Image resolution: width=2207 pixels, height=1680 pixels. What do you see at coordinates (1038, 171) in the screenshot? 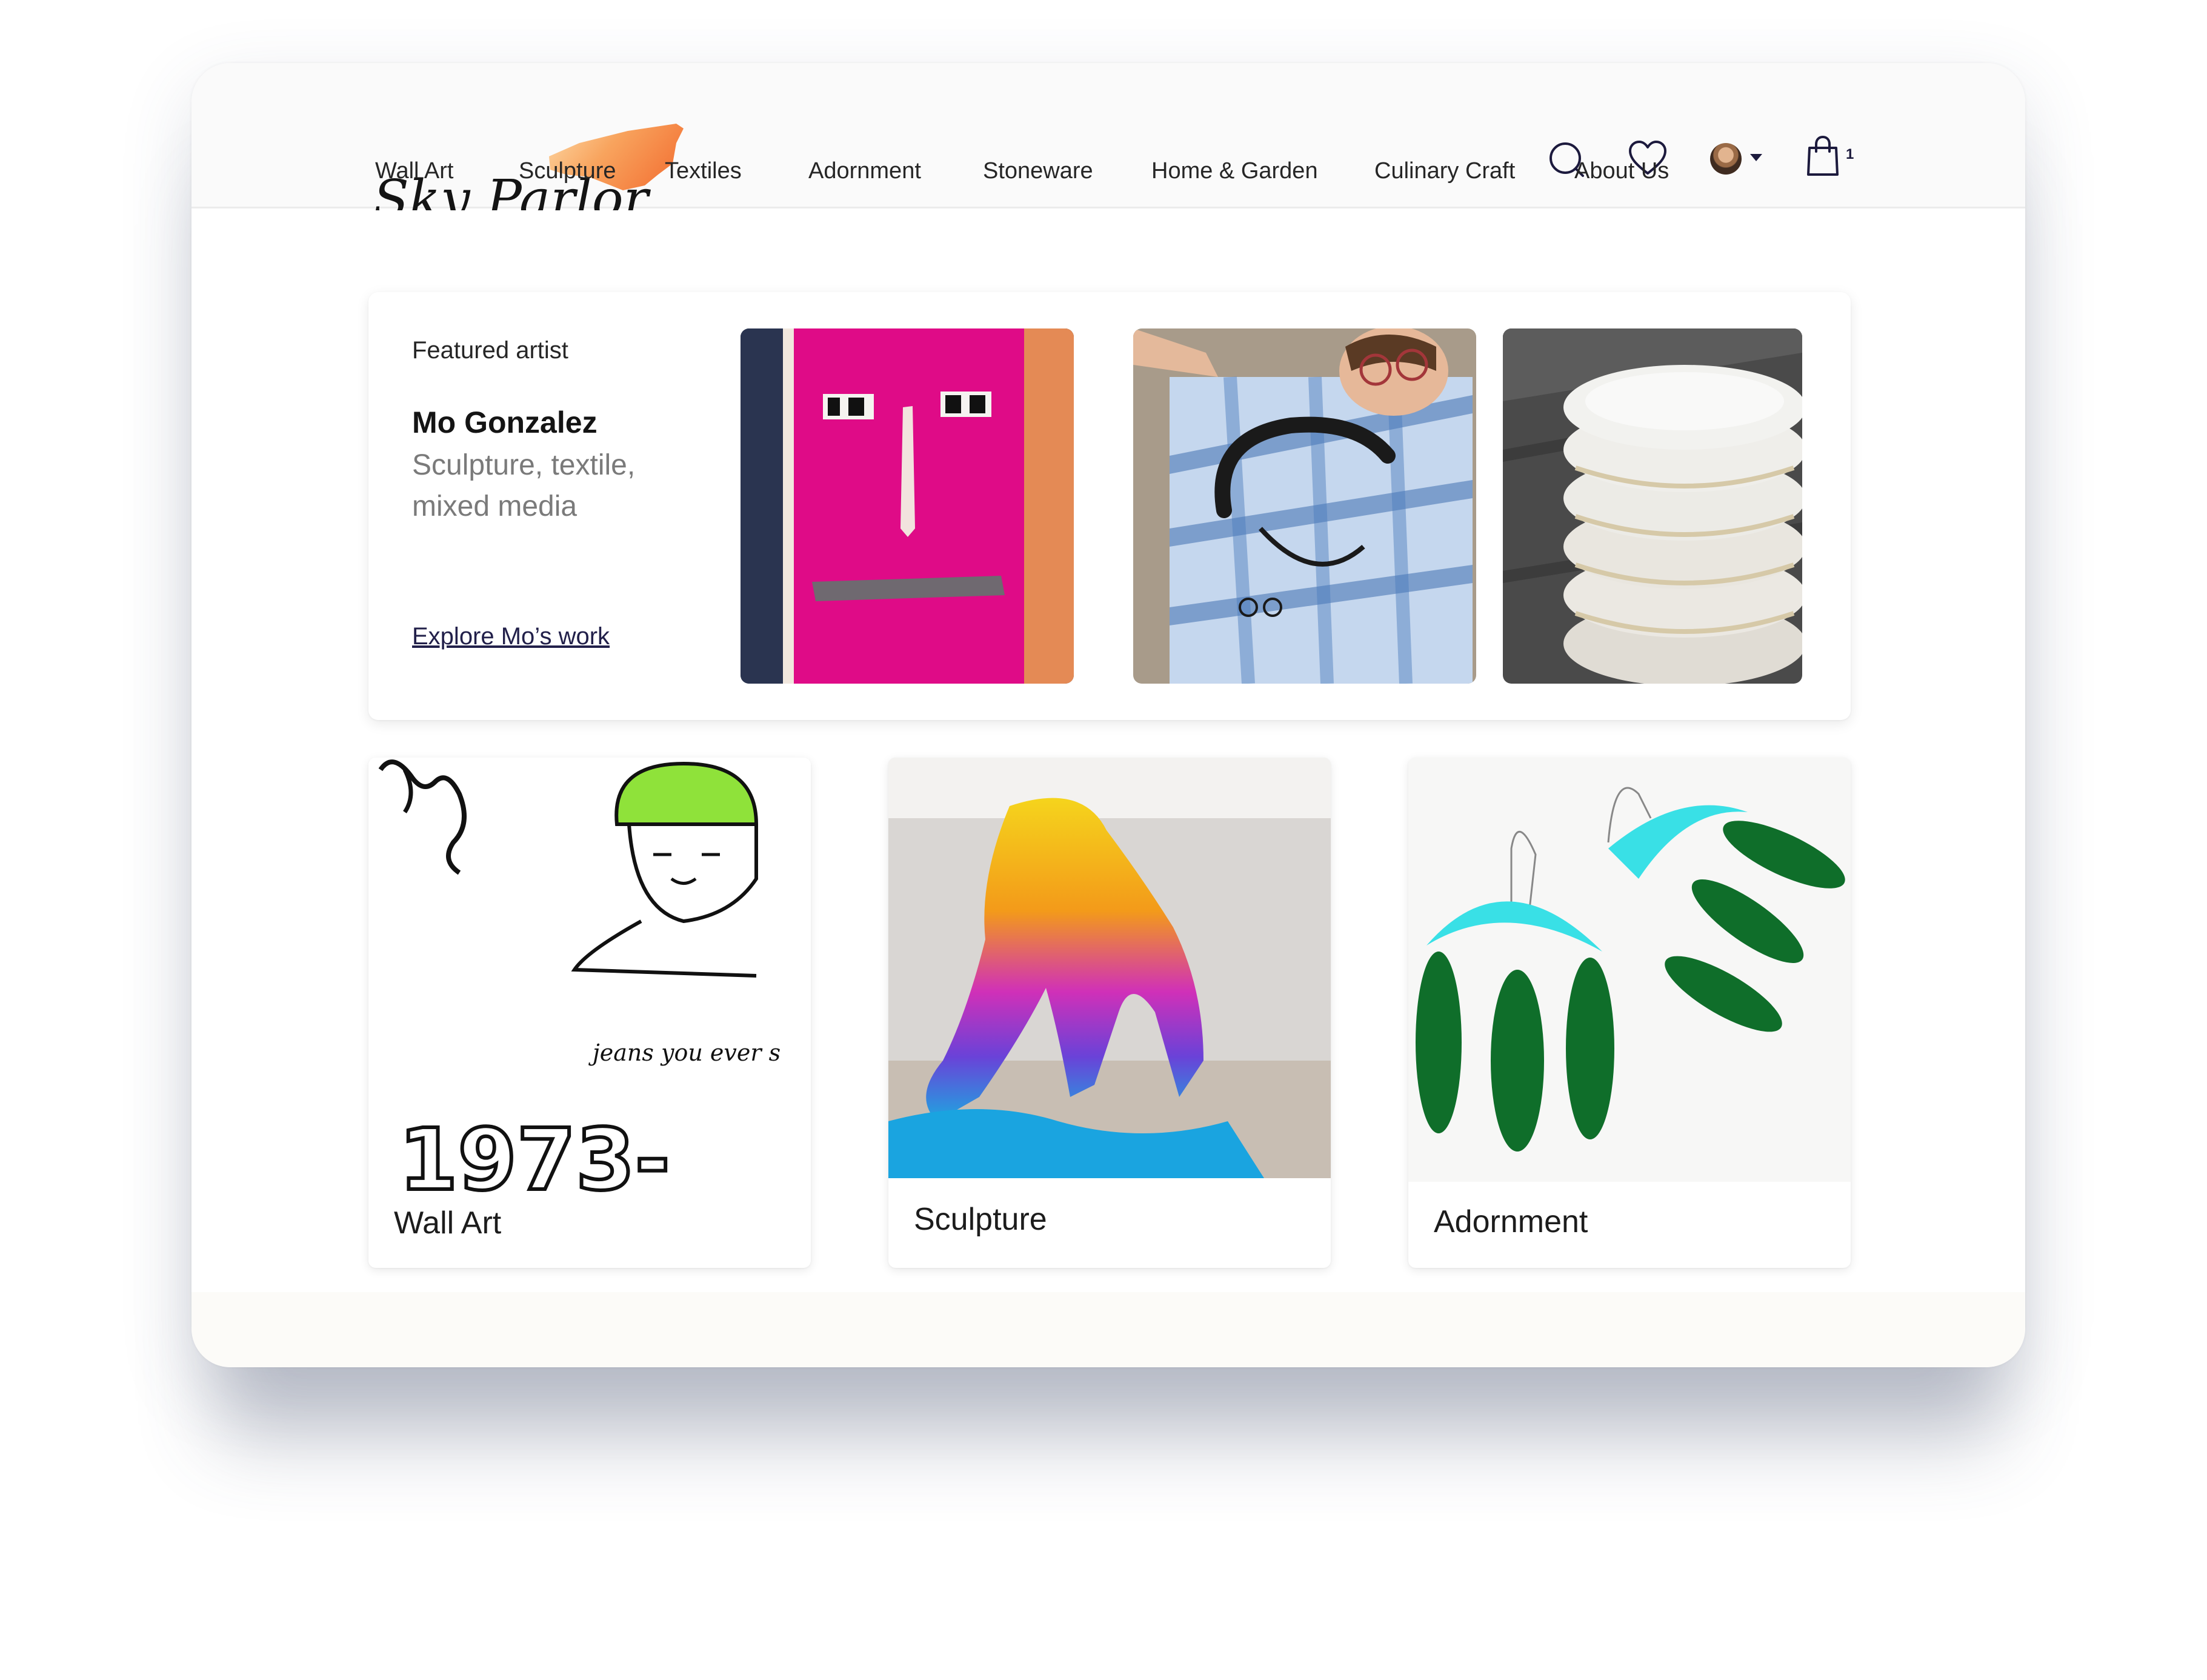
I see `nav-item-stoneware: Stoneware` at bounding box center [1038, 171].